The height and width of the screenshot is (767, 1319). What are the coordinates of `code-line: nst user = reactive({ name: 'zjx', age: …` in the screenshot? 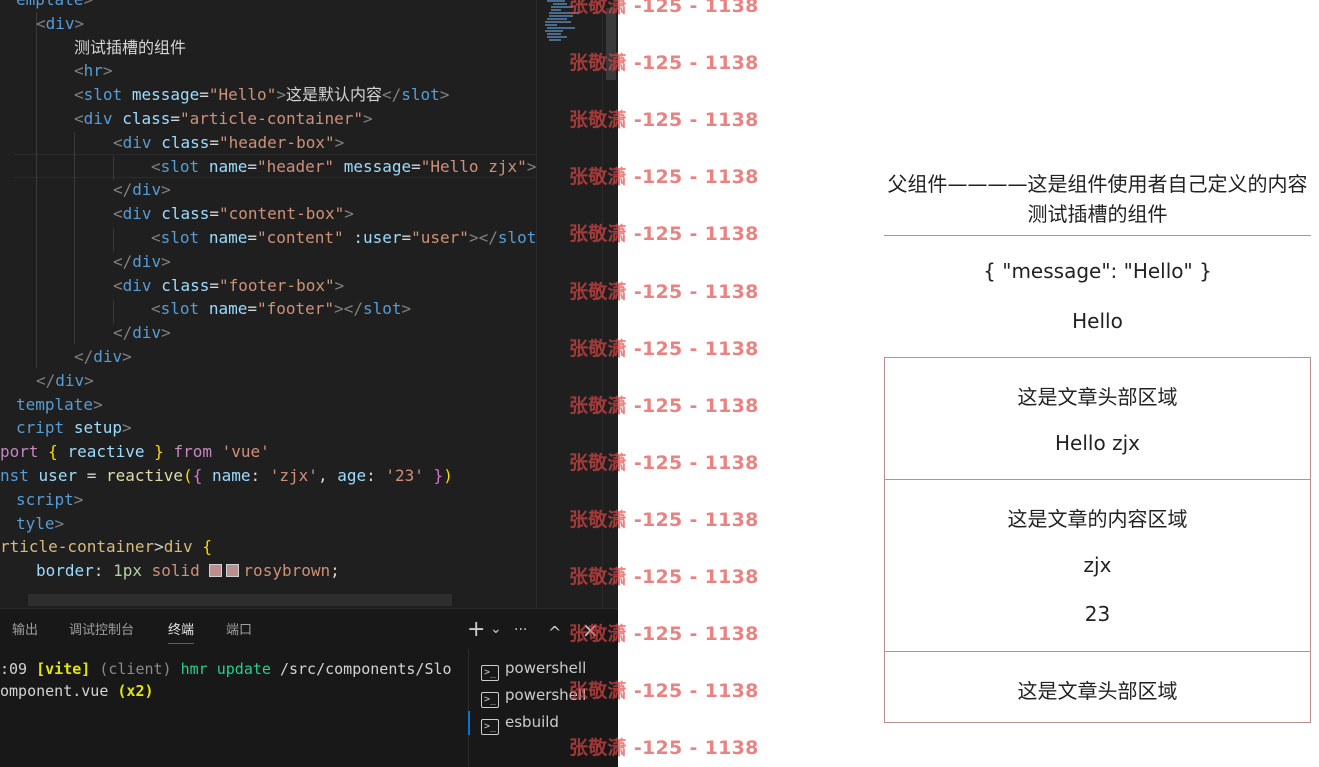 It's located at (226, 476).